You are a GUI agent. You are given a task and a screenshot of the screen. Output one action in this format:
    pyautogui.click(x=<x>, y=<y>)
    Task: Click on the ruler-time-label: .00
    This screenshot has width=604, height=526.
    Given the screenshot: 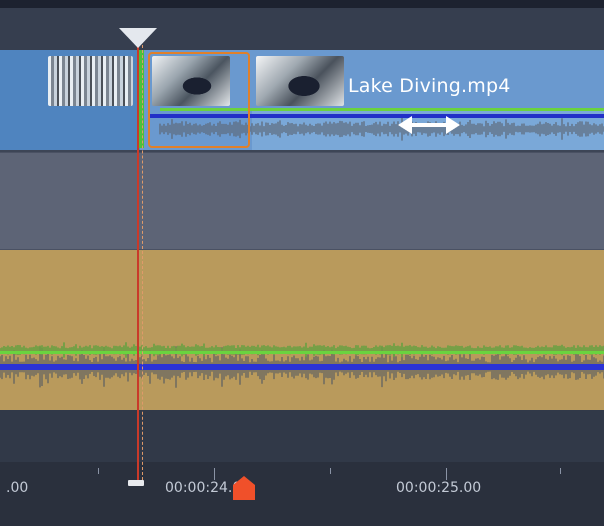 What is the action you would take?
    pyautogui.click(x=17, y=488)
    